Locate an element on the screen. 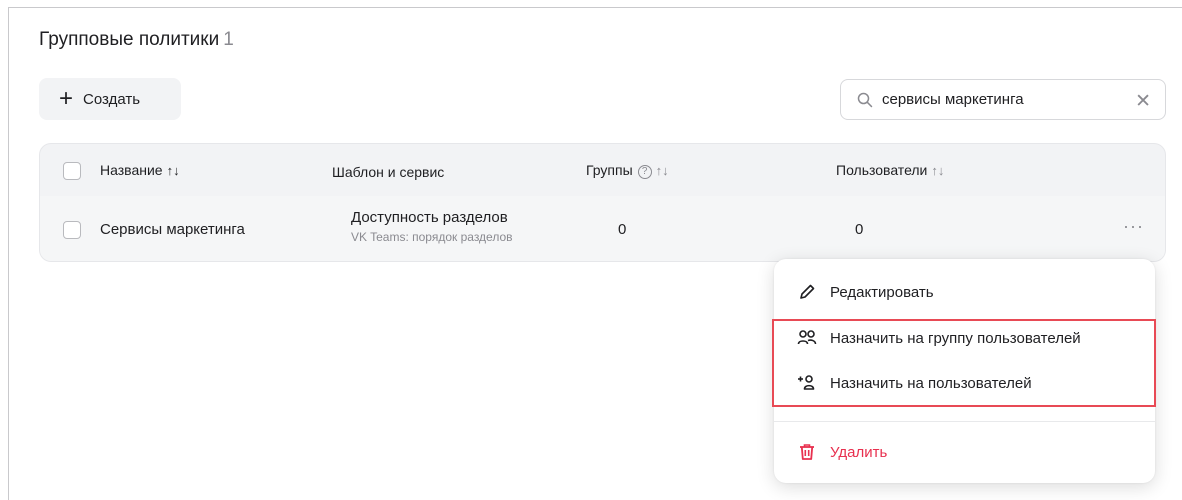 The width and height of the screenshot is (1182, 500). menu-item-delete: Удалить is located at coordinates (841, 452).